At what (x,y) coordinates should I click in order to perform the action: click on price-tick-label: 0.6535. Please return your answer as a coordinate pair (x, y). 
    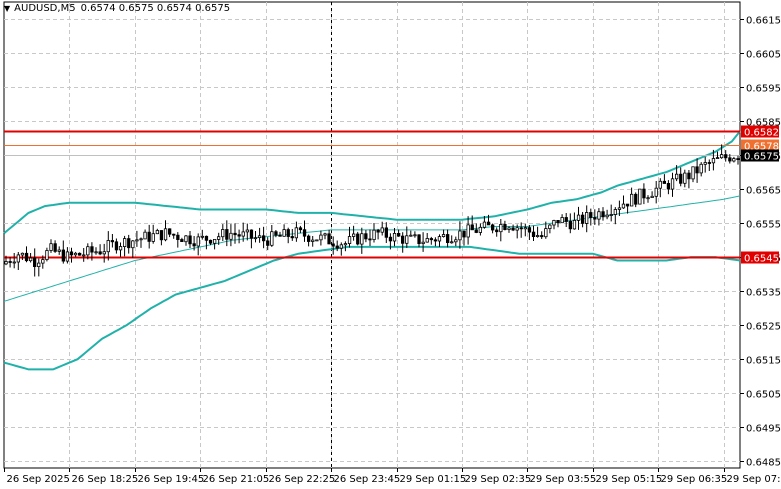
    Looking at the image, I should click on (763, 293).